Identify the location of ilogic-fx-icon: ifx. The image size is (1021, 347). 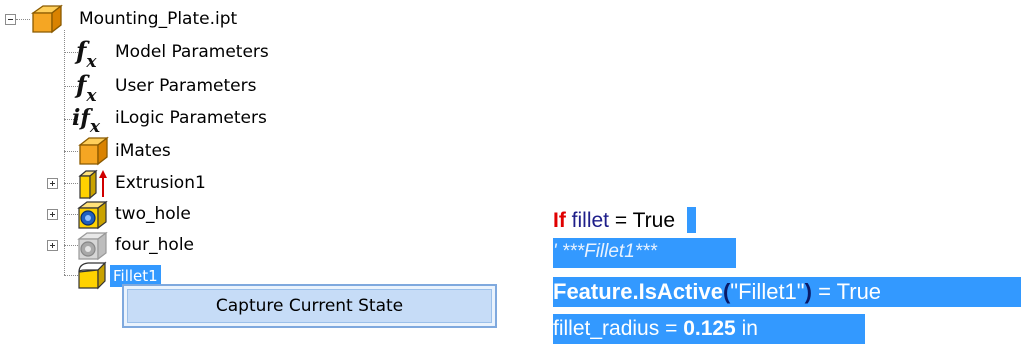
(86, 121).